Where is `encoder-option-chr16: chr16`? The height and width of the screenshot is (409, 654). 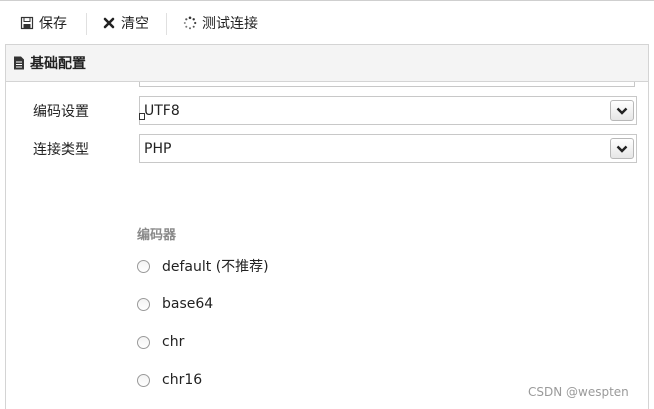 encoder-option-chr16: chr16 is located at coordinates (169, 380).